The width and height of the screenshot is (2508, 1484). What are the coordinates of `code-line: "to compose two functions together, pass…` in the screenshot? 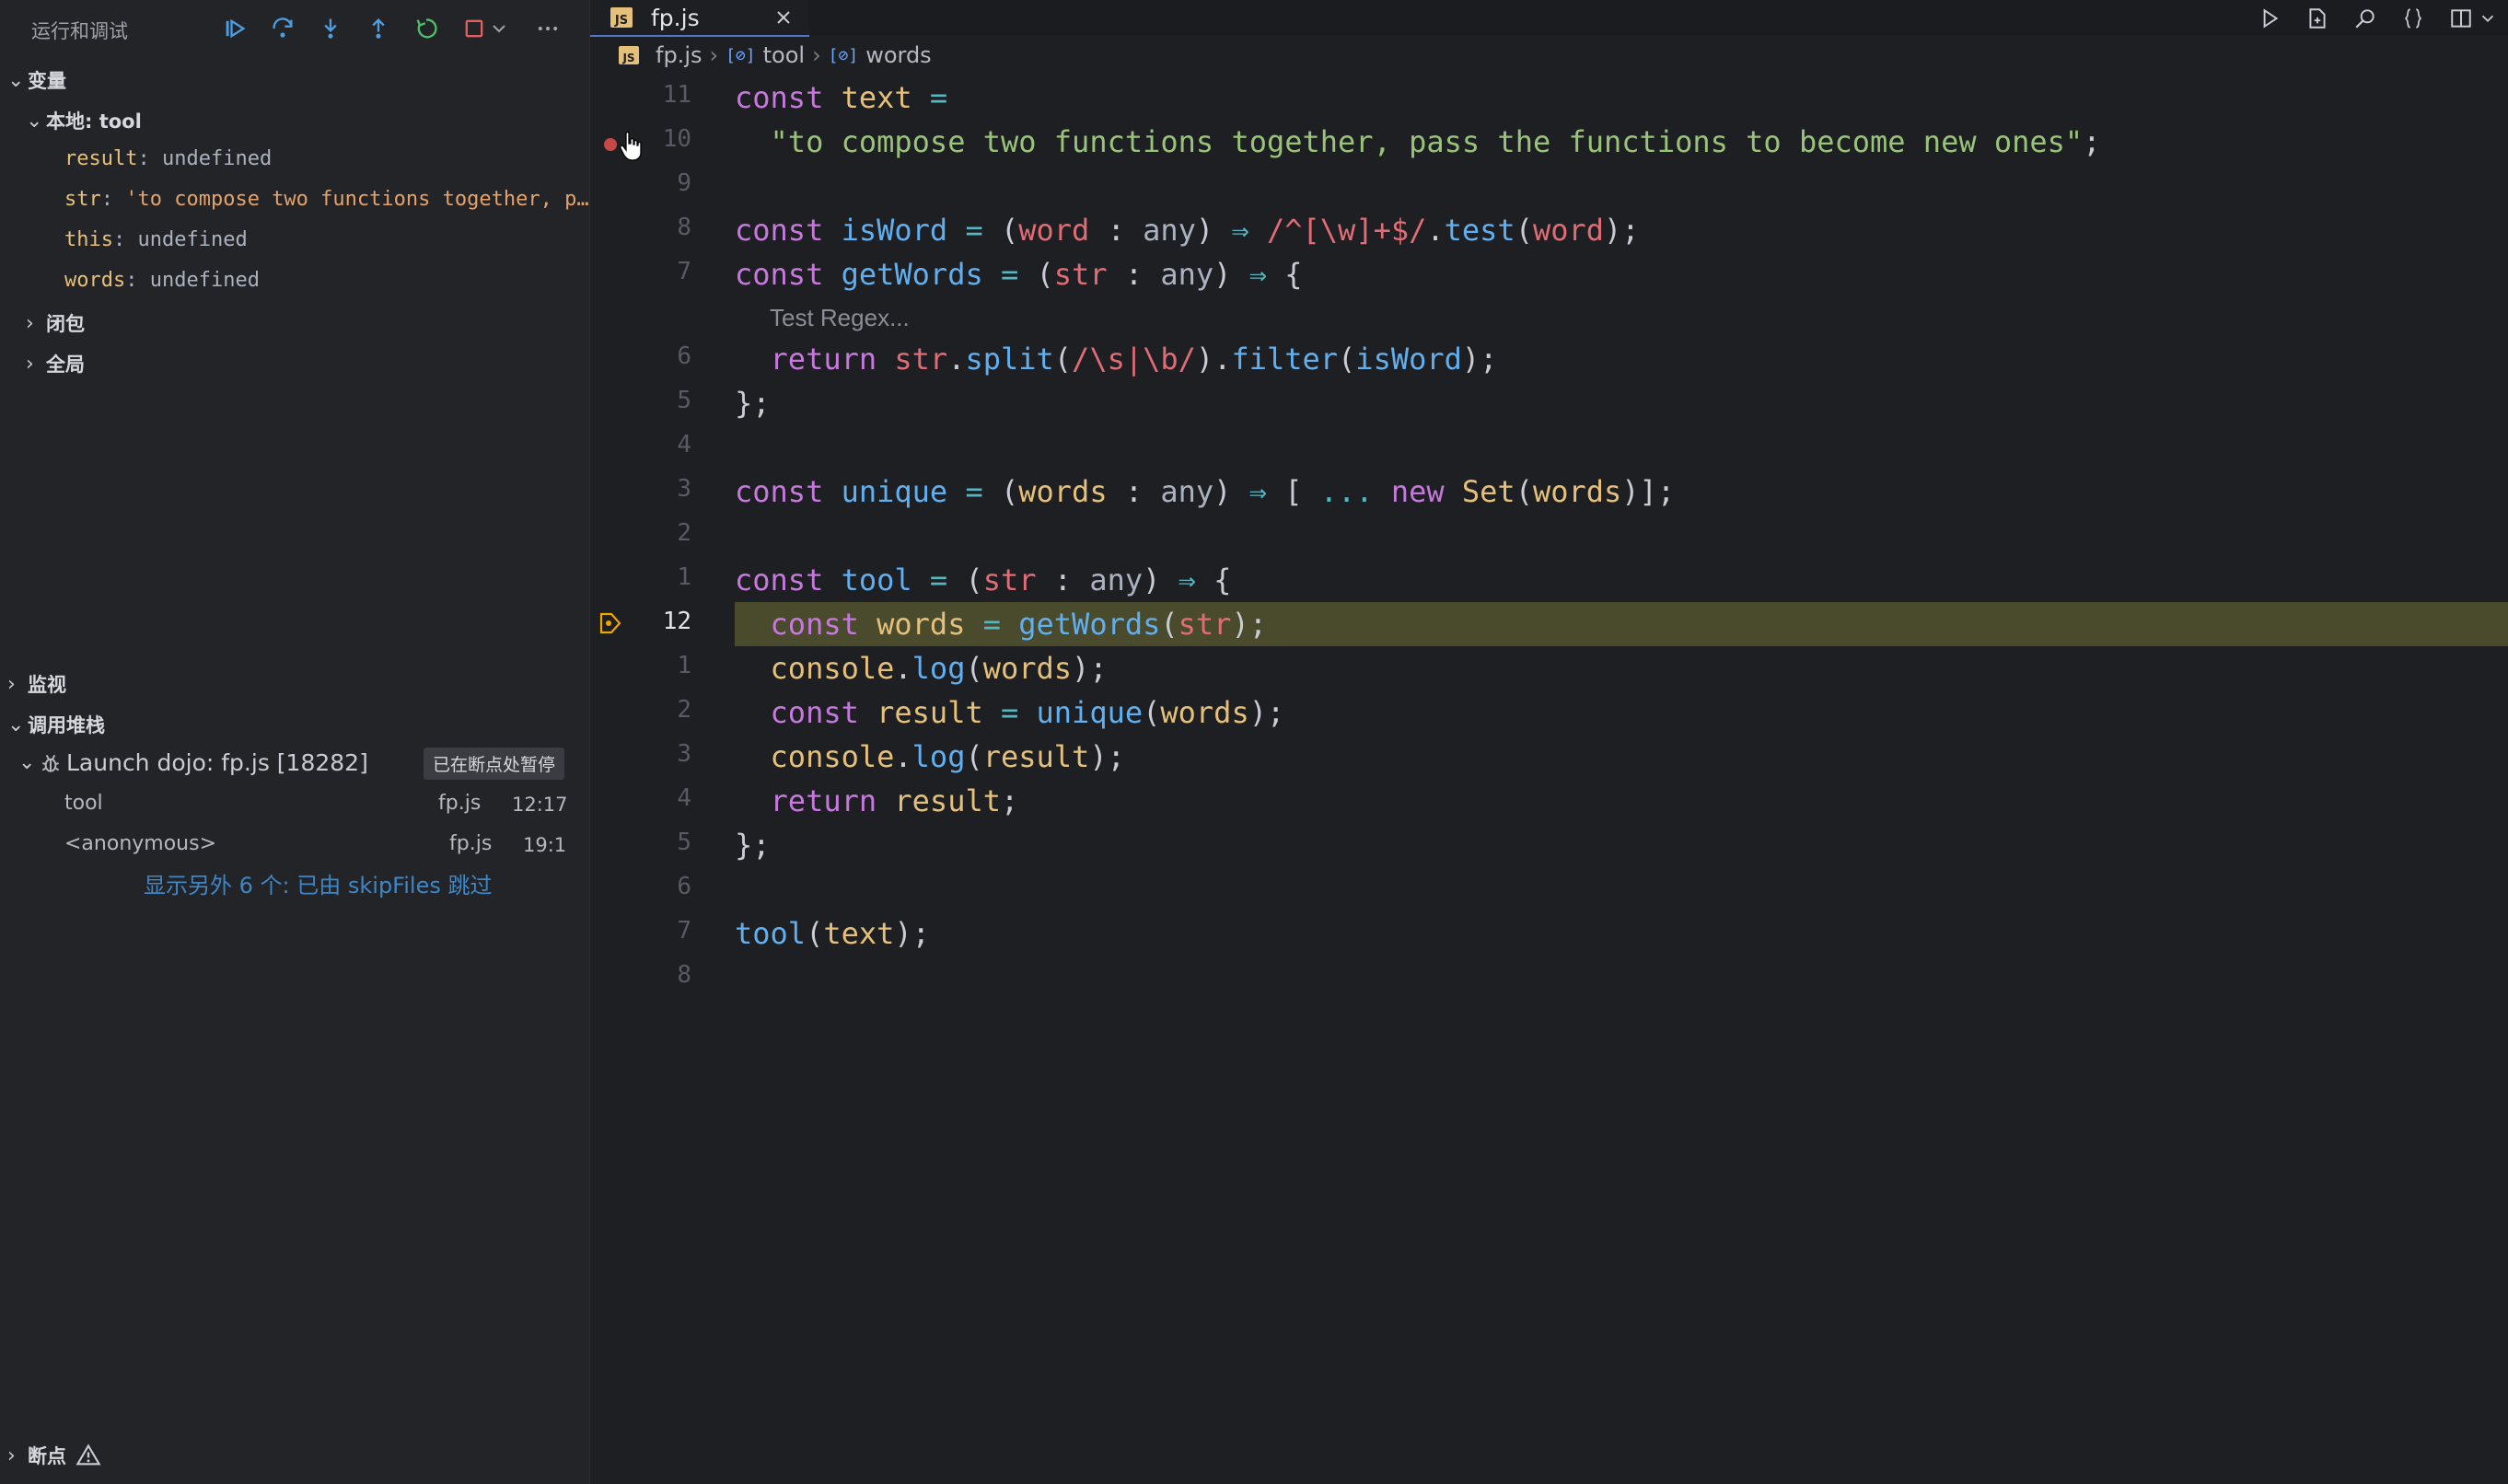 It's located at (1418, 142).